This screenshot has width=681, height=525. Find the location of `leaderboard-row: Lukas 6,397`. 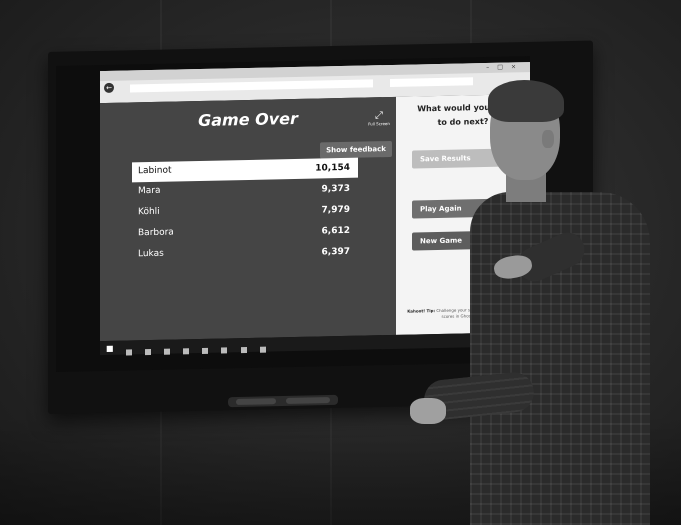

leaderboard-row: Lukas 6,397 is located at coordinates (245, 254).